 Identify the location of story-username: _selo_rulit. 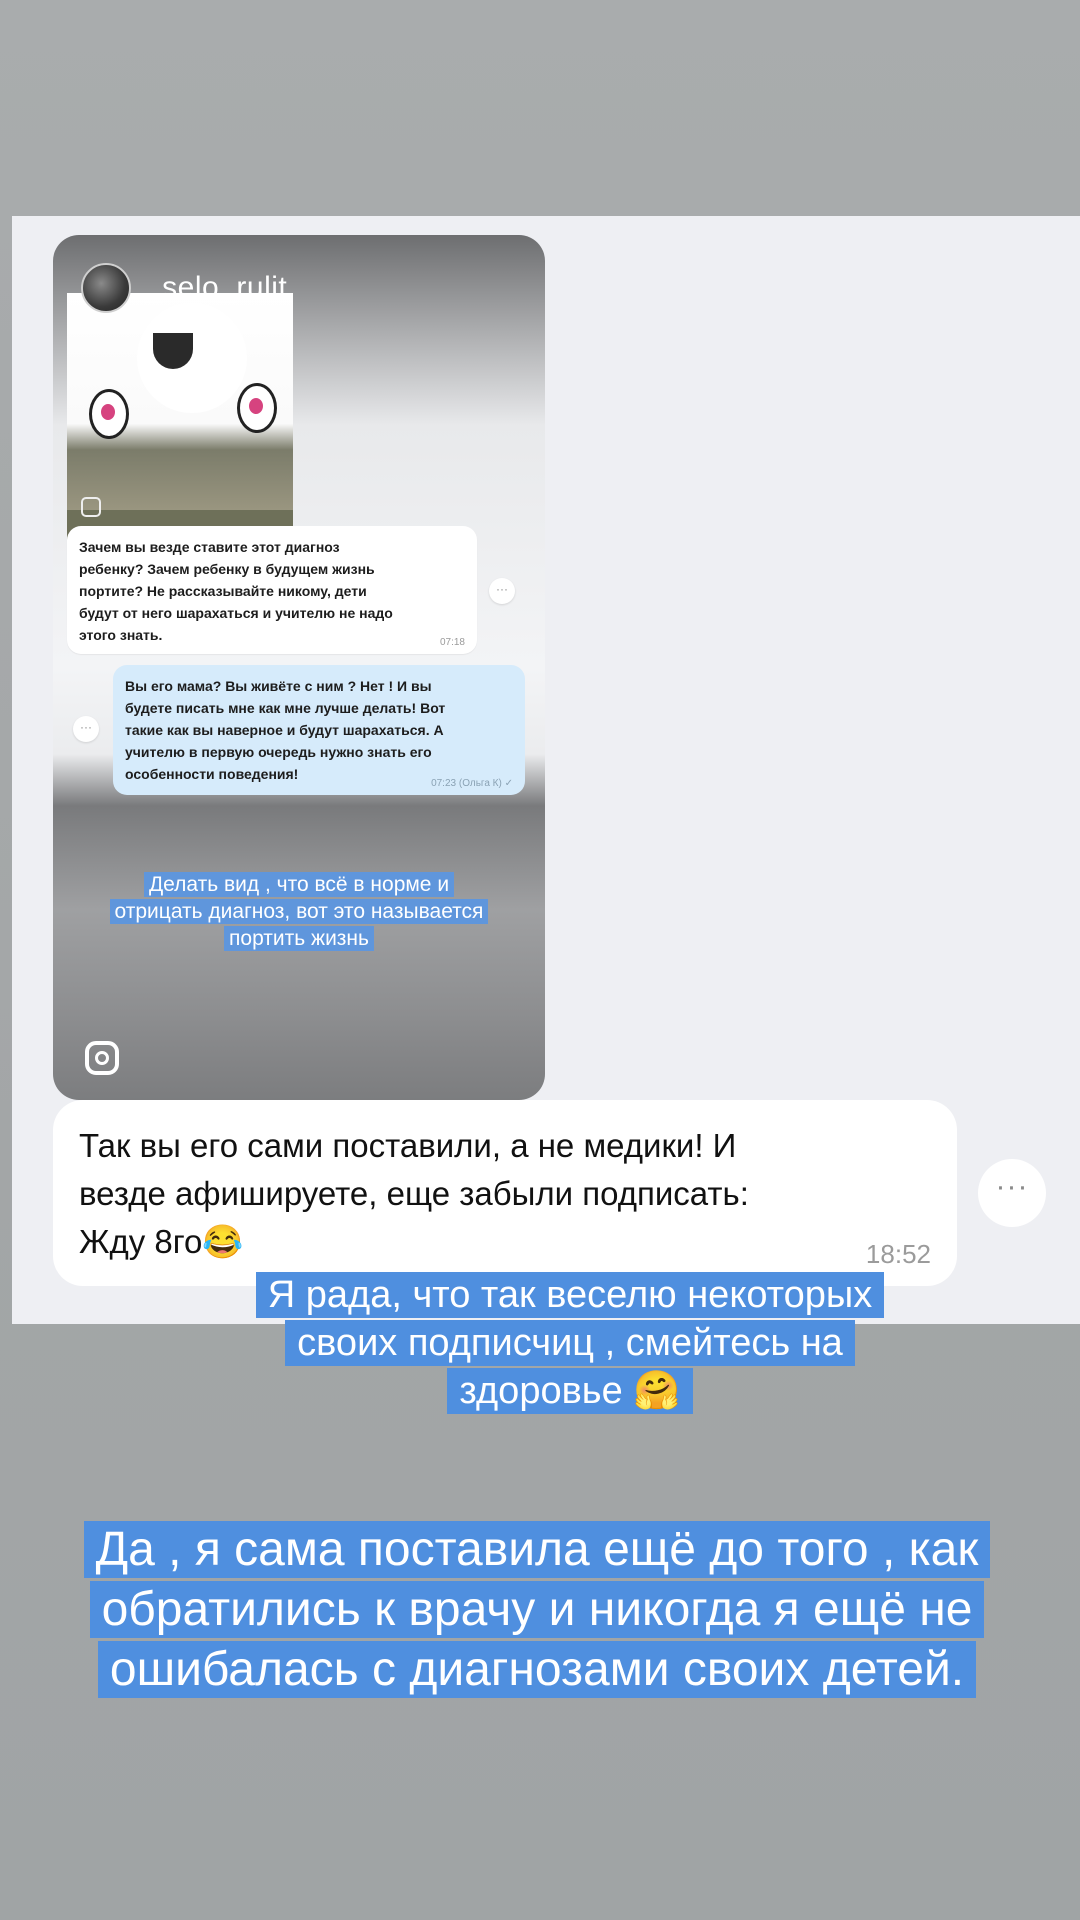
(216, 288).